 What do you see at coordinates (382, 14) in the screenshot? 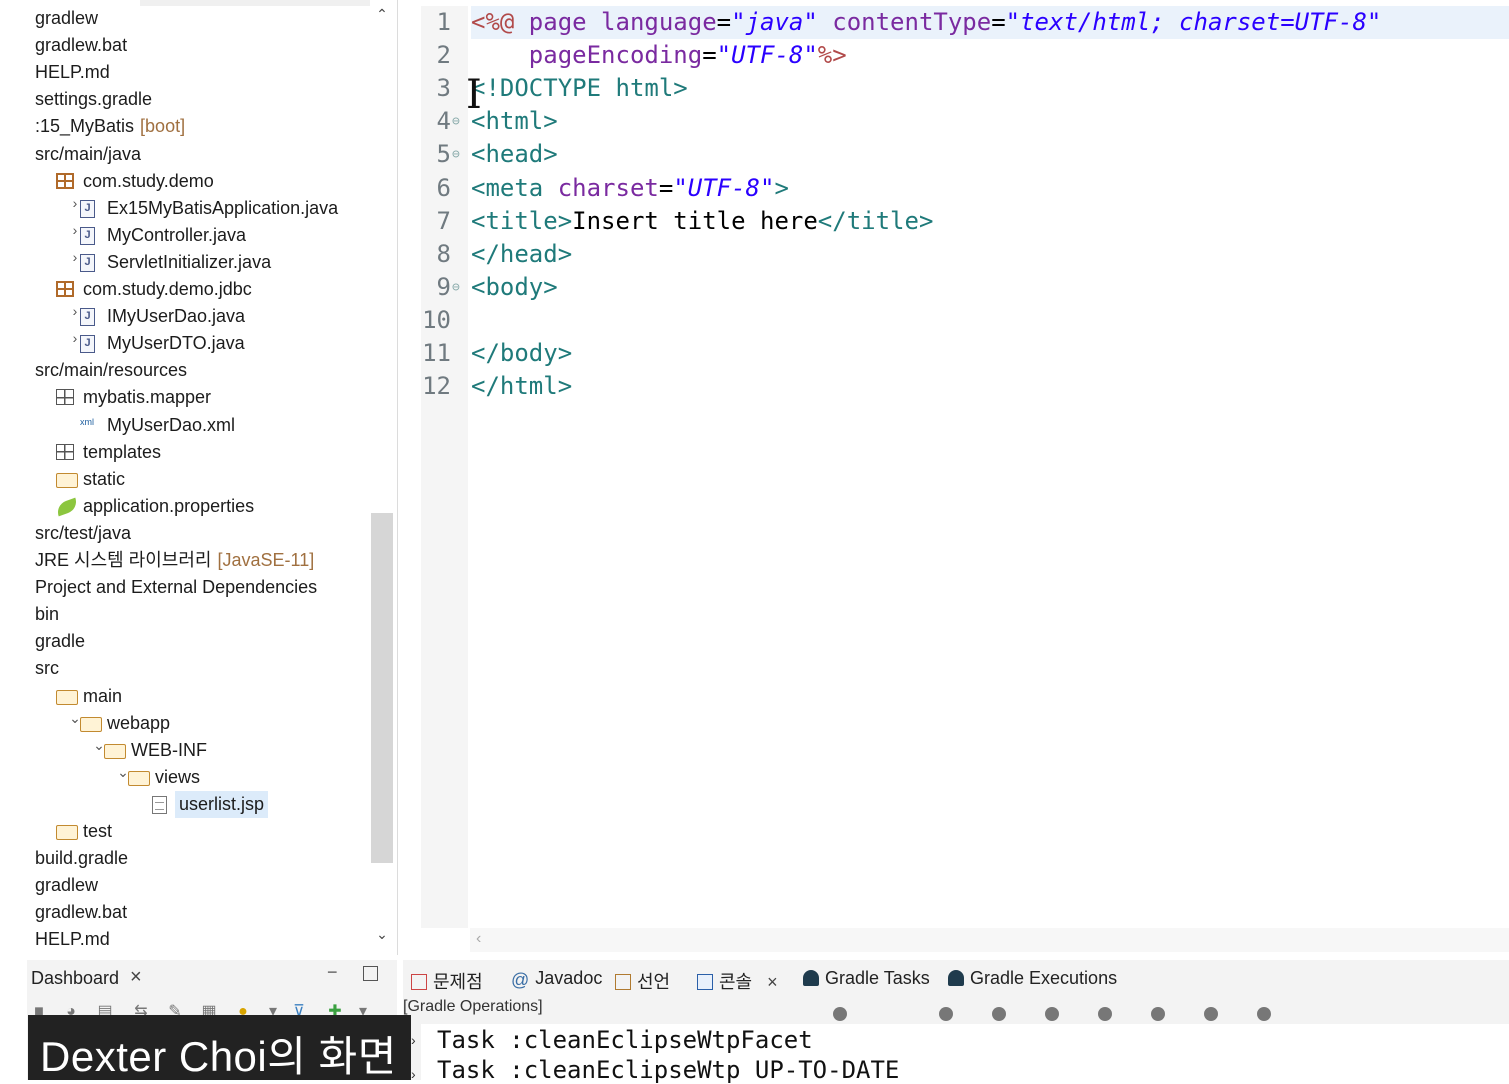
I see `scroll-up-icon: ⌃` at bounding box center [382, 14].